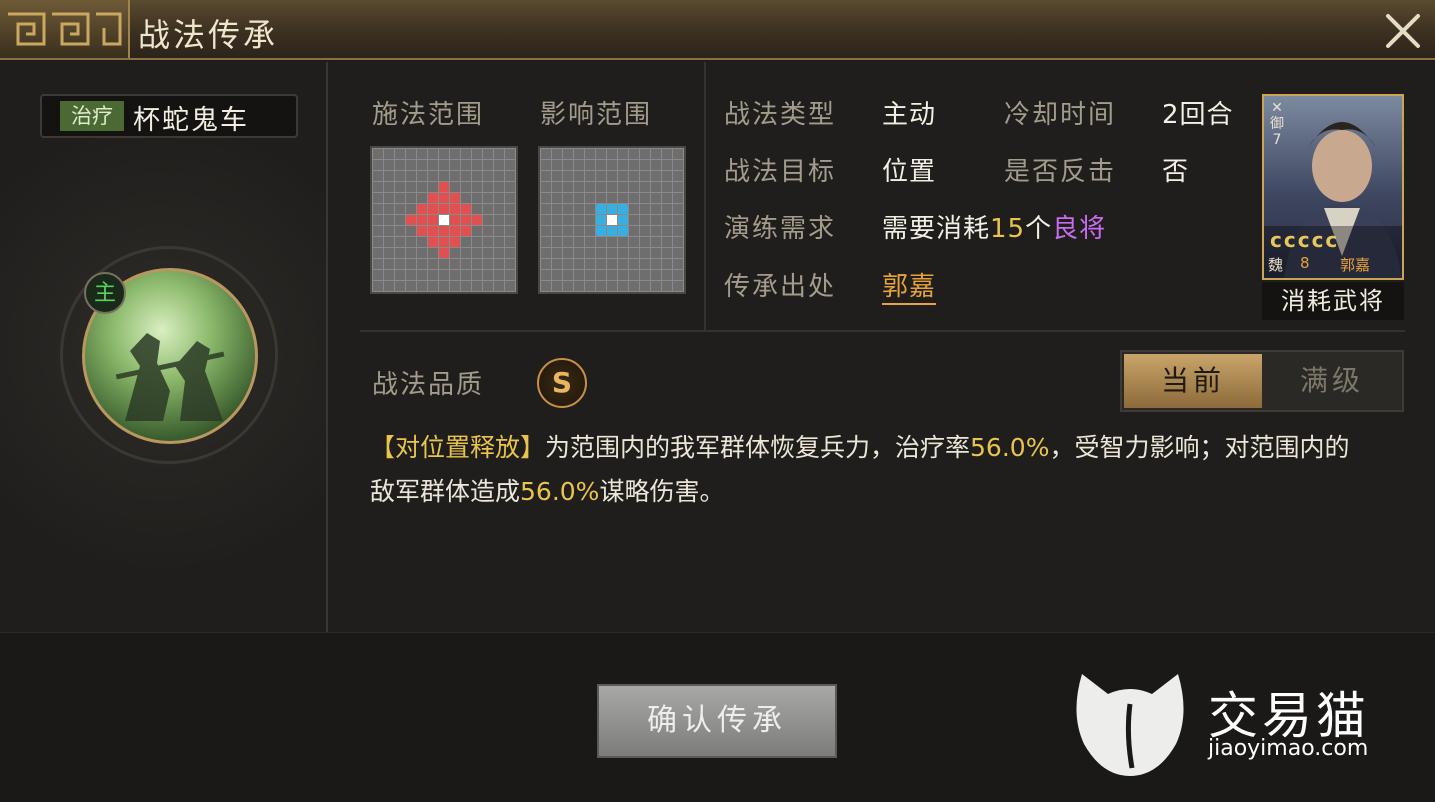 The image size is (1435, 802). I want to click on tab-max-level: 满级, so click(1332, 381).